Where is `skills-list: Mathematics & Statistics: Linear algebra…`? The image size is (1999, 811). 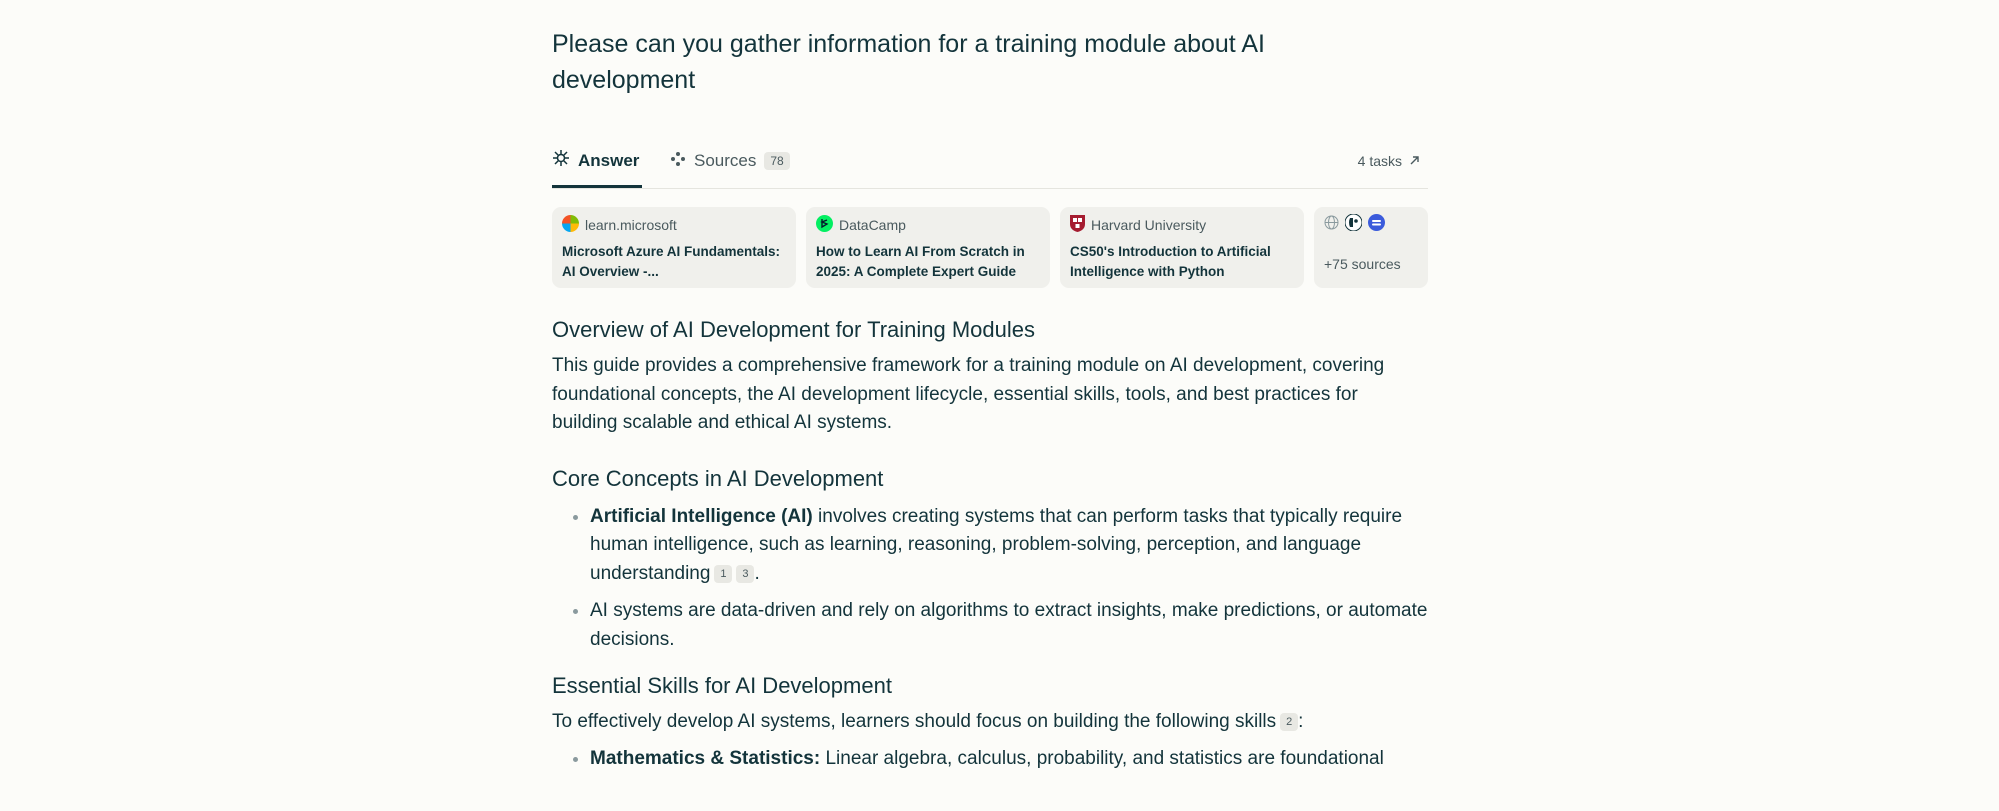 skills-list: Mathematics & Statistics: Linear algebra… is located at coordinates (990, 759).